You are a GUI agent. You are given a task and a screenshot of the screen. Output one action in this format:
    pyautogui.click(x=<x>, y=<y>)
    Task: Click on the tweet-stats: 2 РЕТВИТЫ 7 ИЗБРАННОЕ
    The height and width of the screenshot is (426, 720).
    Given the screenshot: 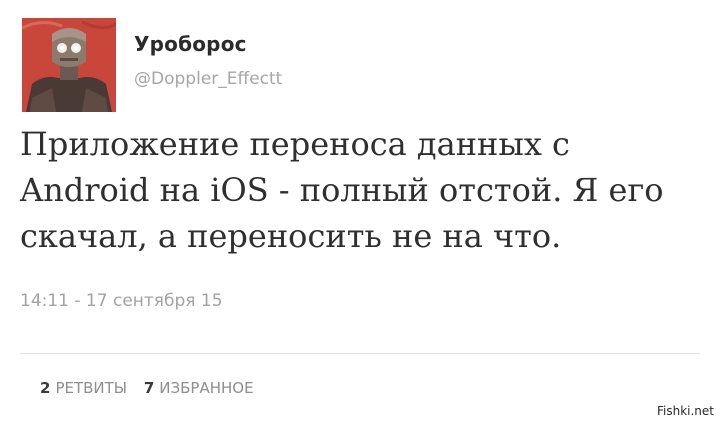 What is the action you would take?
    pyautogui.click(x=153, y=388)
    